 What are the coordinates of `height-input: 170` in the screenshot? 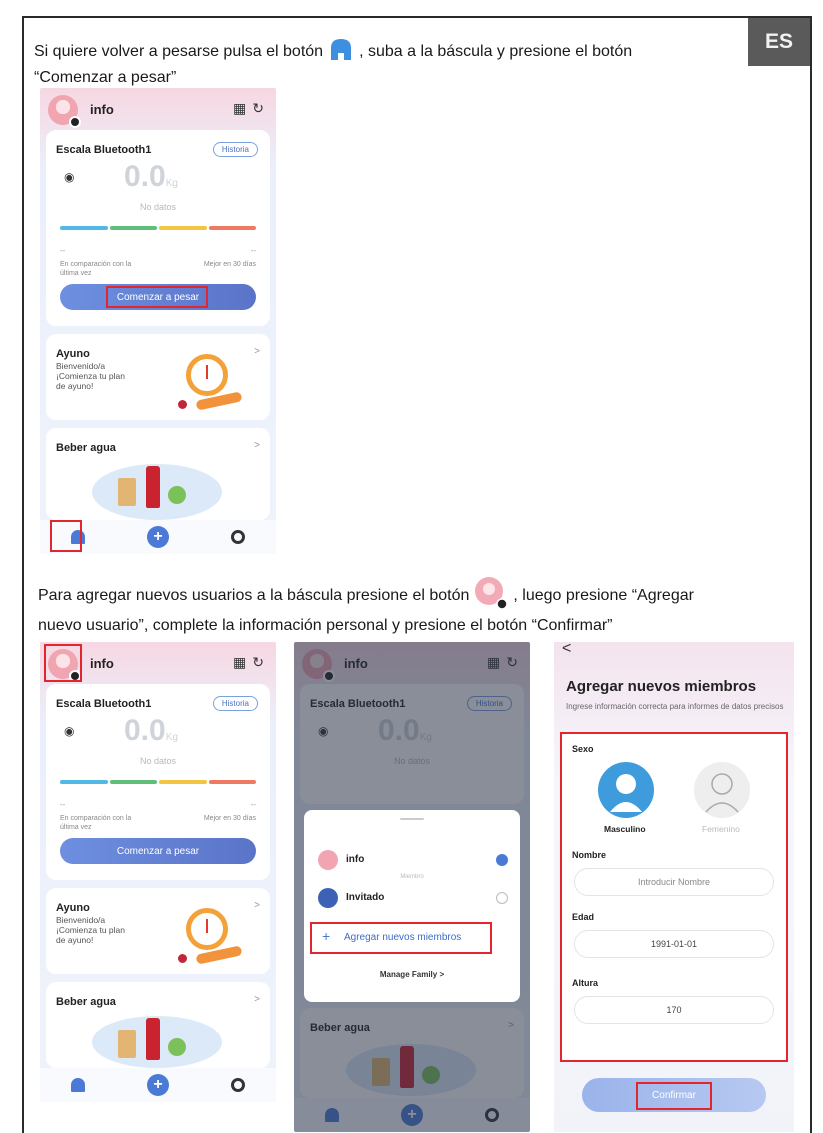 It's located at (674, 1010).